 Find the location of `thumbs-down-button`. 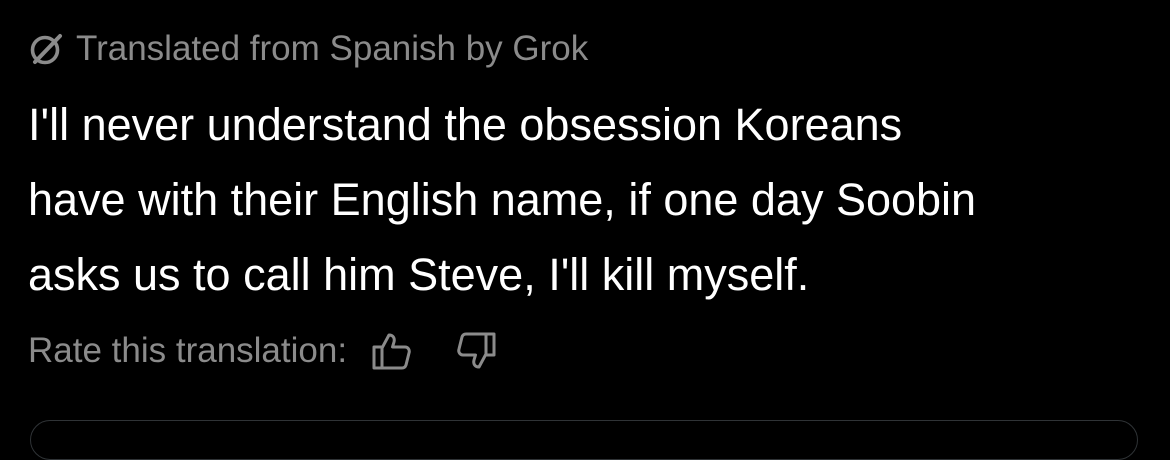

thumbs-down-button is located at coordinates (476, 351).